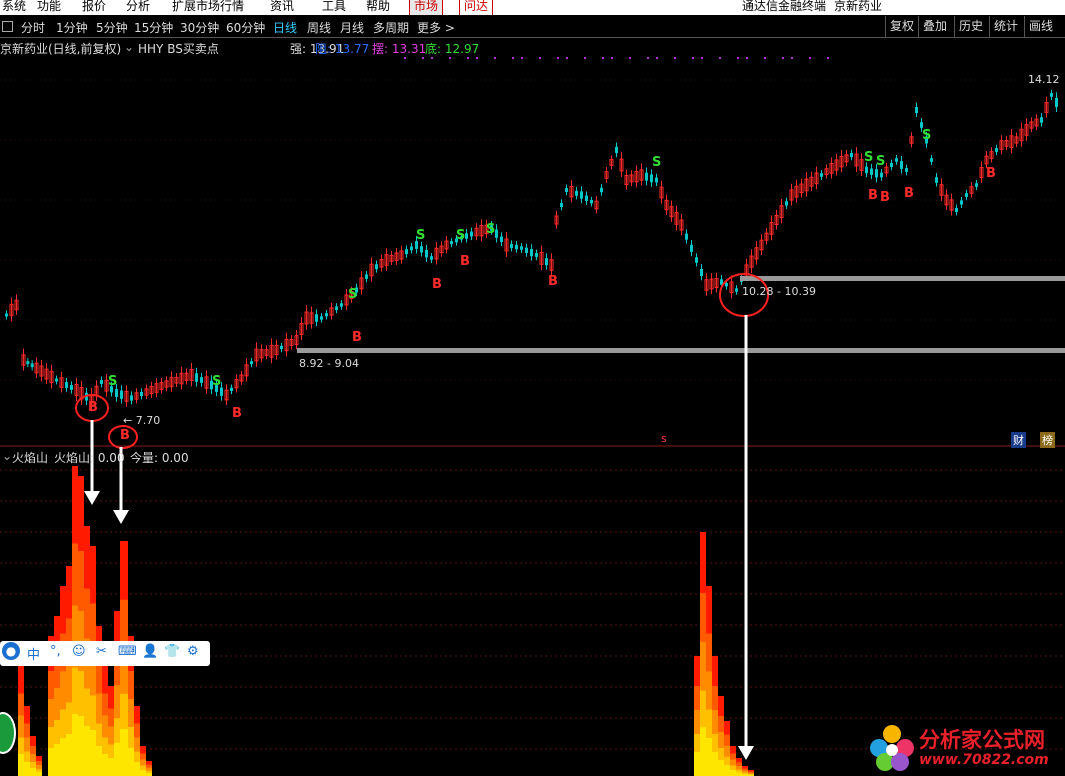  What do you see at coordinates (89, 458) in the screenshot?
I see `lower-indicator-line: 火焰山: 0.00` at bounding box center [89, 458].